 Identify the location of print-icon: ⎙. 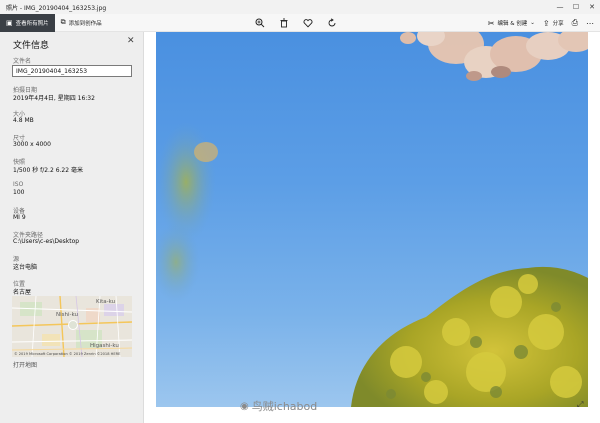
(574, 22).